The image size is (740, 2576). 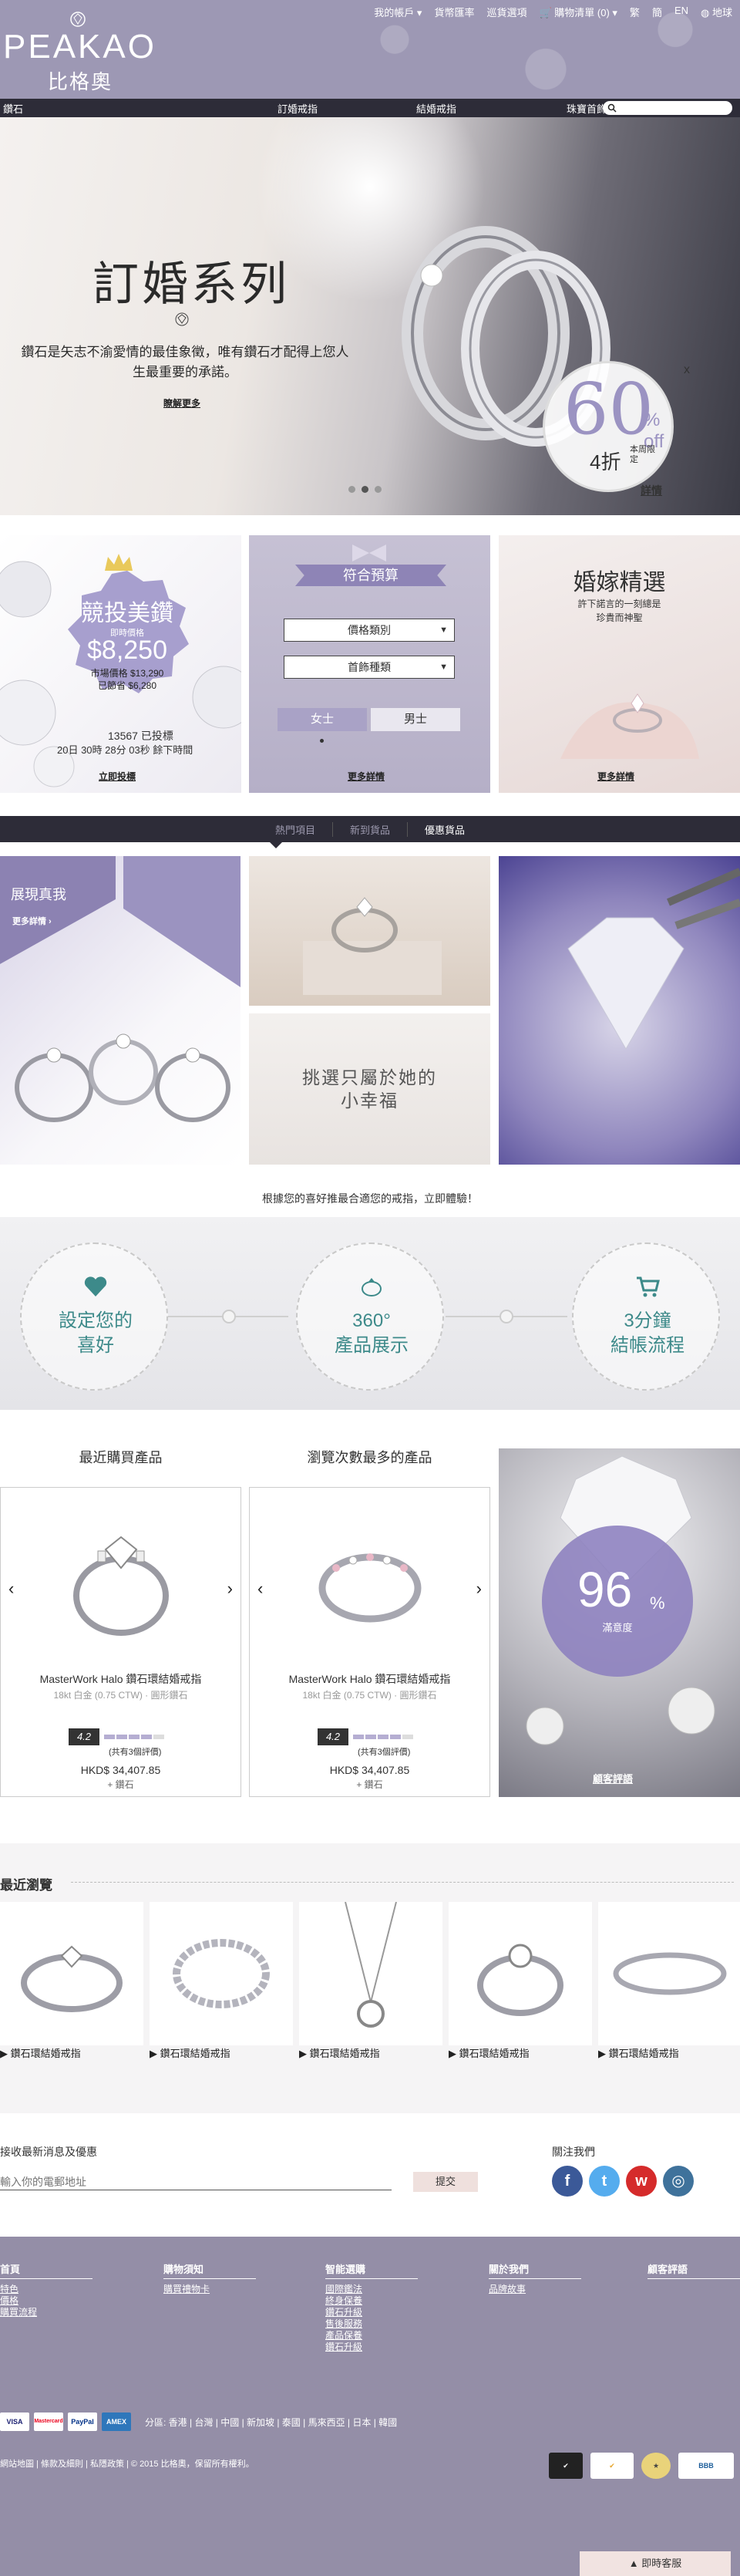 I want to click on submit-button: 提交, so click(x=445, y=2182).